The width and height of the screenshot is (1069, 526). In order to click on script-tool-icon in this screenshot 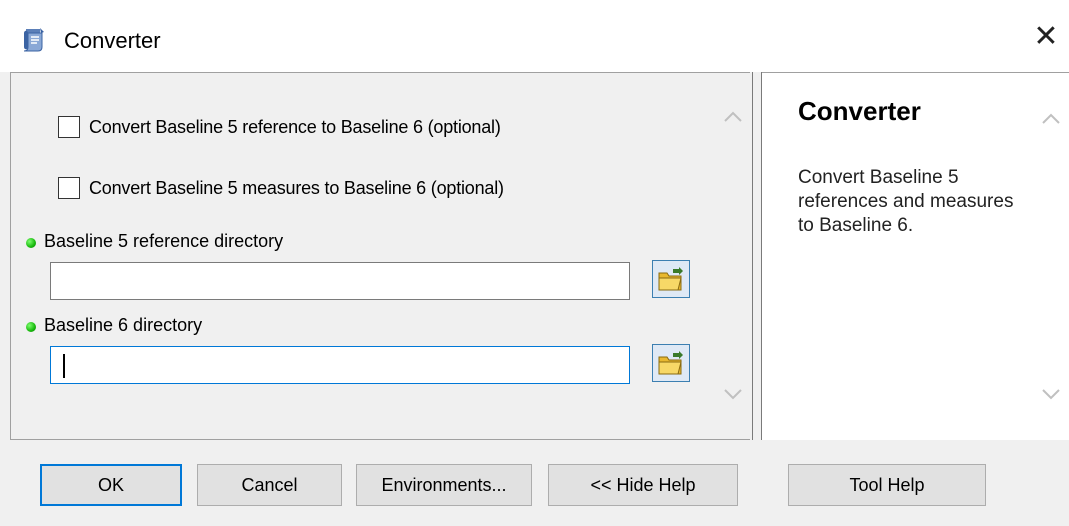, I will do `click(33, 40)`.